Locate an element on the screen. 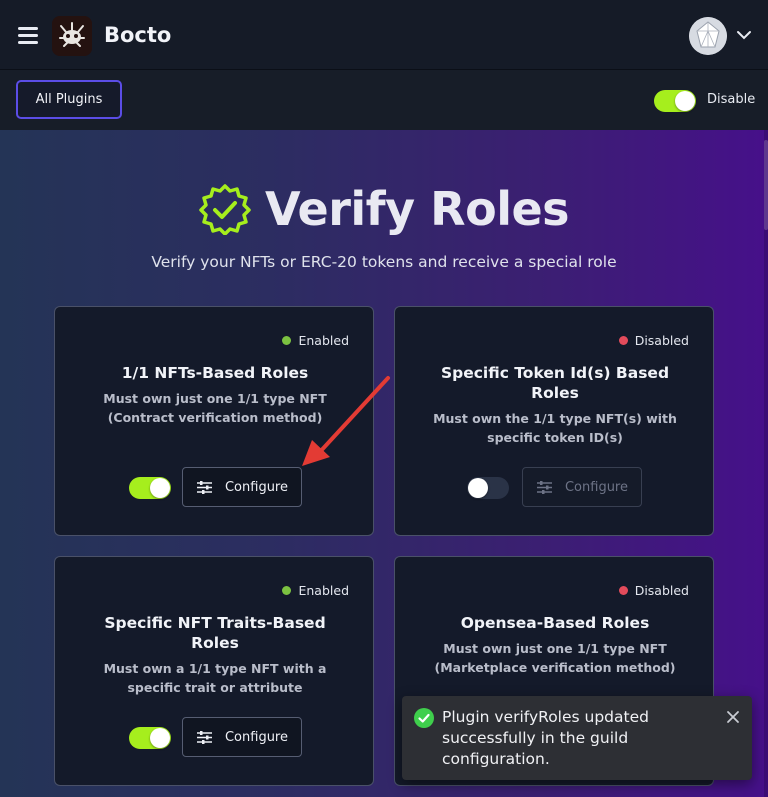  card-title: Specific Token Id(s) Based Roles is located at coordinates (555, 383).